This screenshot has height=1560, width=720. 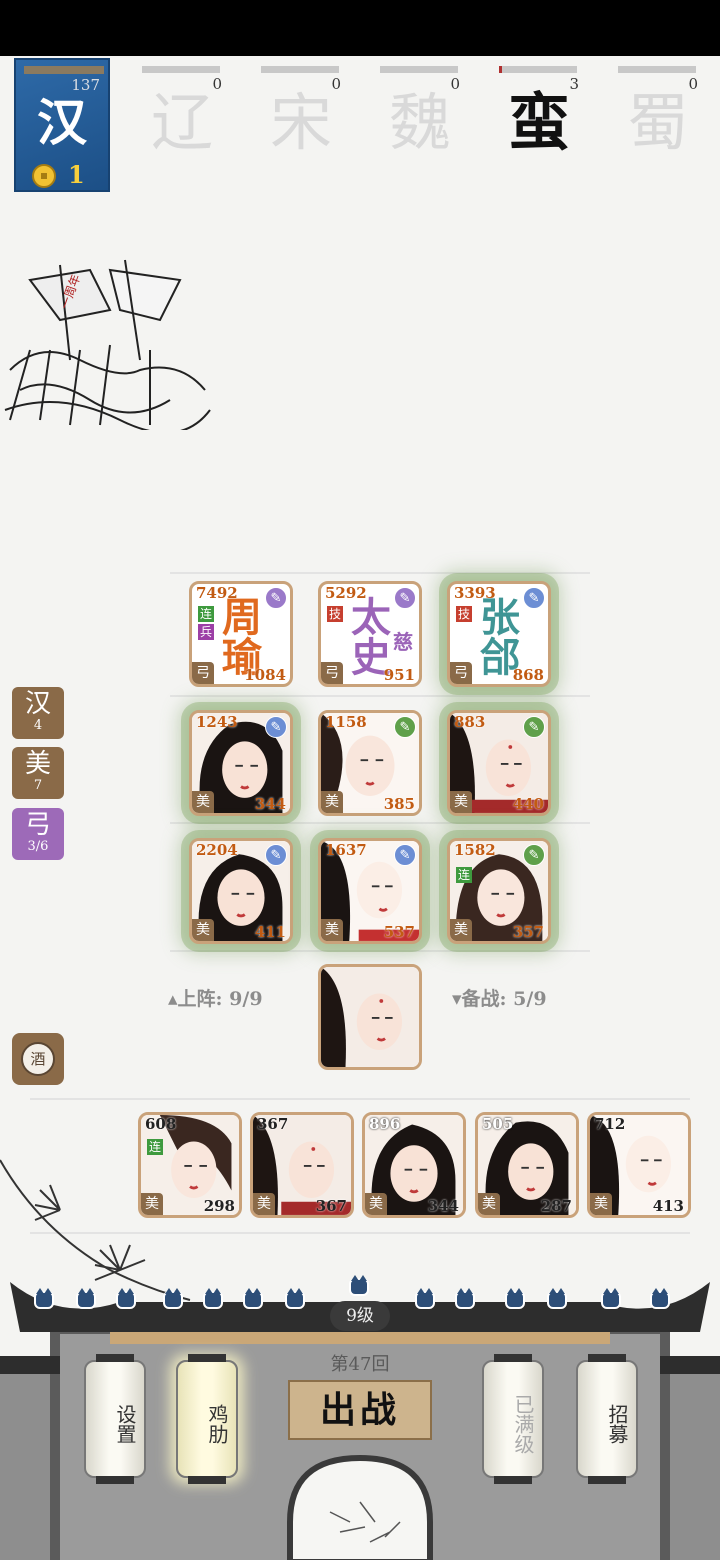 I want to click on faction-liao: 0 辽, so click(x=187, y=118).